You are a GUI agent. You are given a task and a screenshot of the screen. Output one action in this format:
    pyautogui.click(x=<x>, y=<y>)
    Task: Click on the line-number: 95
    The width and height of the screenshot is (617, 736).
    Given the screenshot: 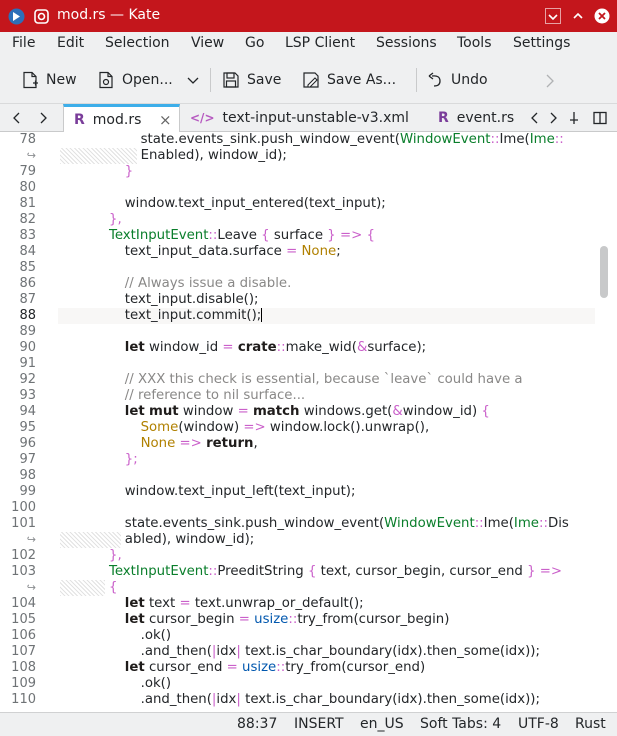 What is the action you would take?
    pyautogui.click(x=27, y=427)
    